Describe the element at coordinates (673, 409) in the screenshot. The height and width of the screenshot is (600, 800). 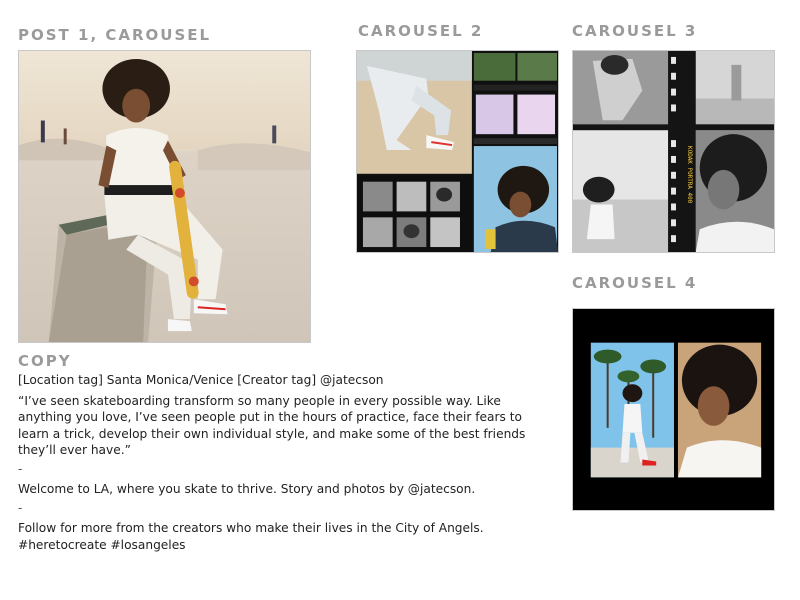
I see `carousel4-photo` at that location.